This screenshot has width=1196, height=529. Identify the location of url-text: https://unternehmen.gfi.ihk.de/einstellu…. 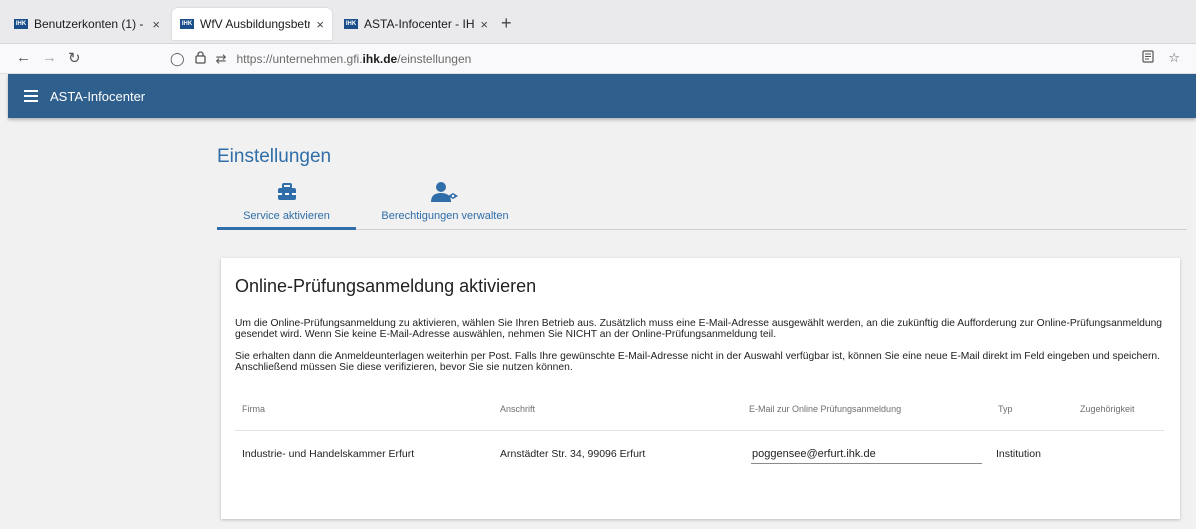
(353, 59).